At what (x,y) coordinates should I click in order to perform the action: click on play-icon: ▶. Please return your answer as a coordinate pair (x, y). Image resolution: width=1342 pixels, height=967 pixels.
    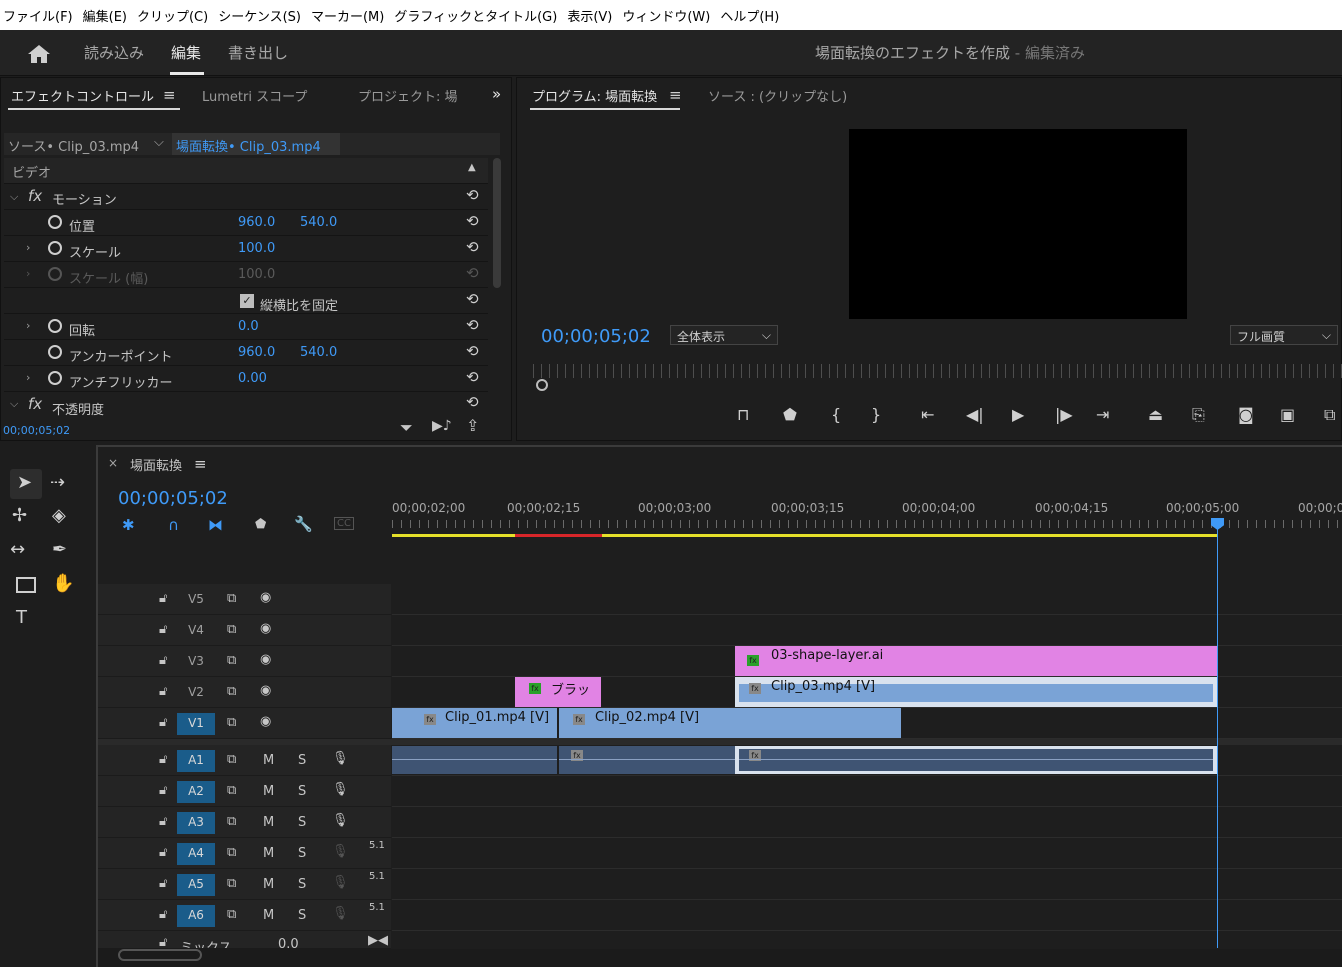
    Looking at the image, I should click on (1018, 414).